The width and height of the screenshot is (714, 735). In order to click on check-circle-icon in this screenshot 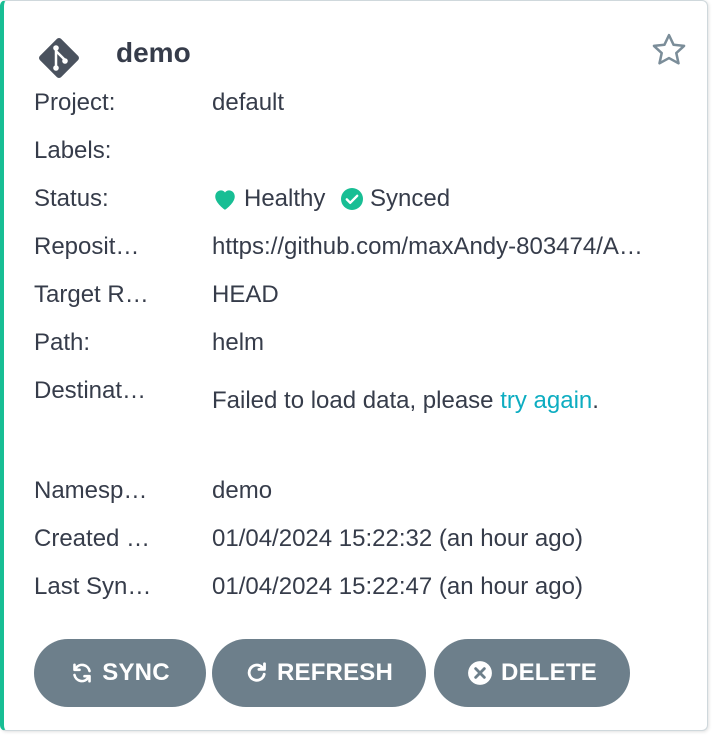, I will do `click(352, 199)`.